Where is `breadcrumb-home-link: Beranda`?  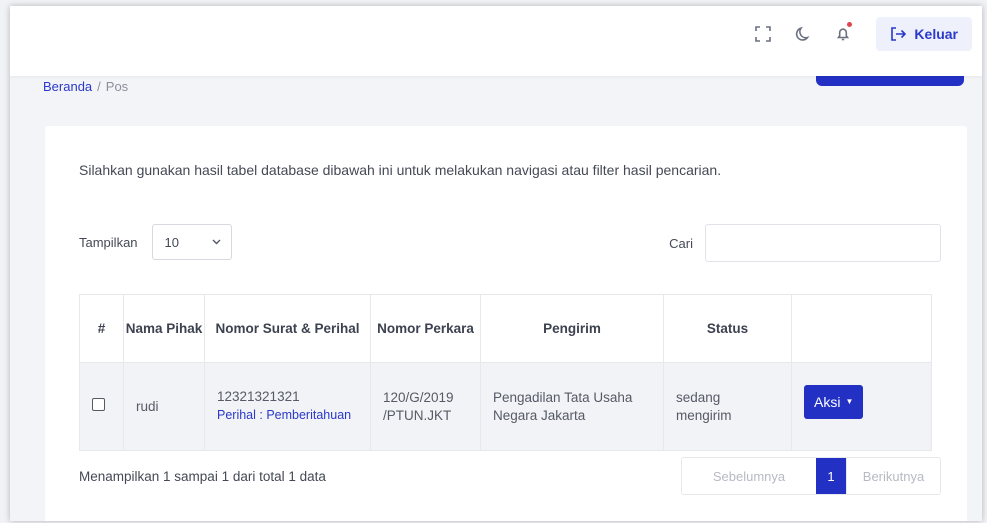
breadcrumb-home-link: Beranda is located at coordinates (67, 86).